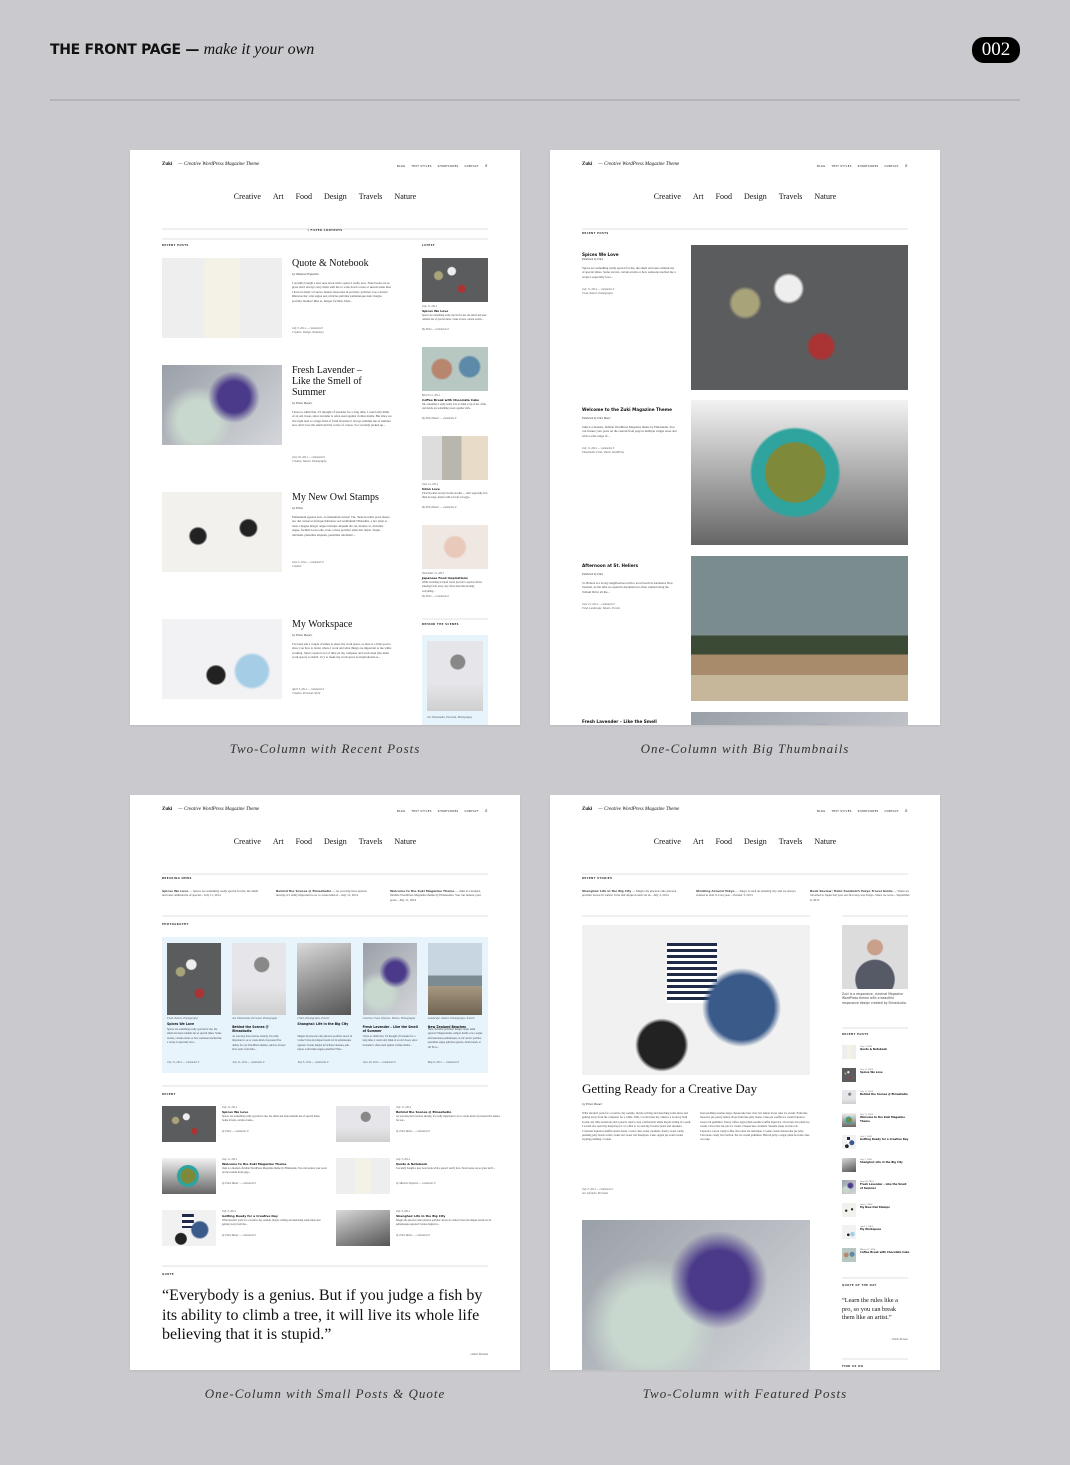  I want to click on post-title: Welcome to the Zuki Magazine Theme, so click(629, 409).